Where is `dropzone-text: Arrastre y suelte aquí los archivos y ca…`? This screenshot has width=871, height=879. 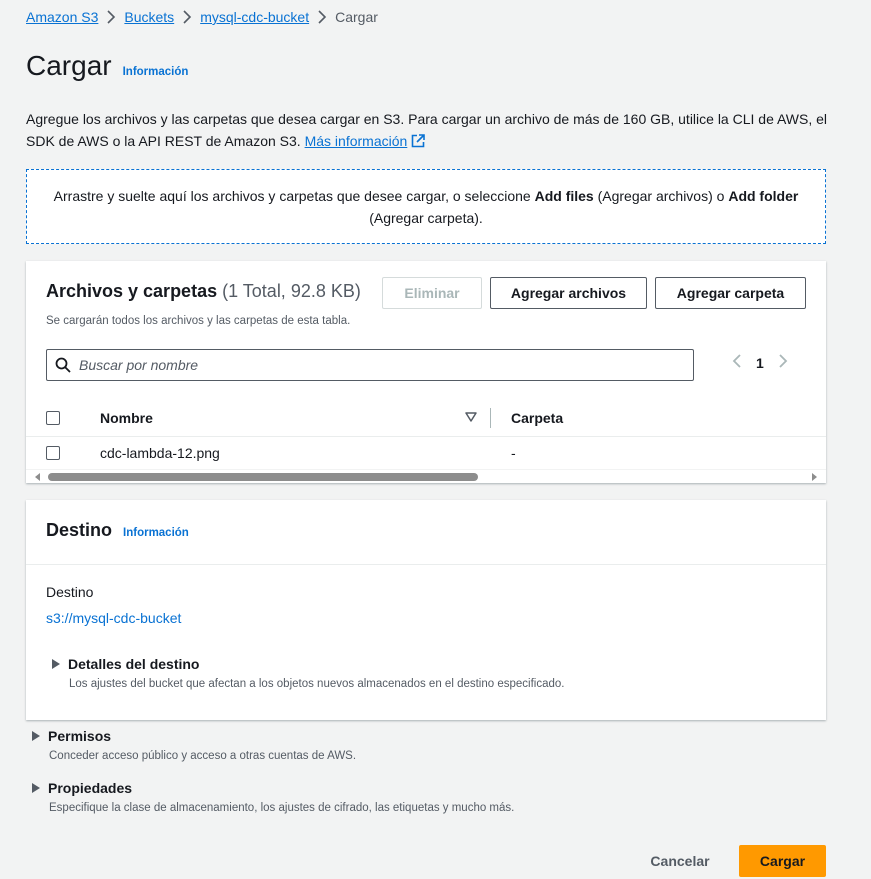
dropzone-text: Arrastre y suelte aquí los archivos y ca… is located at coordinates (426, 206).